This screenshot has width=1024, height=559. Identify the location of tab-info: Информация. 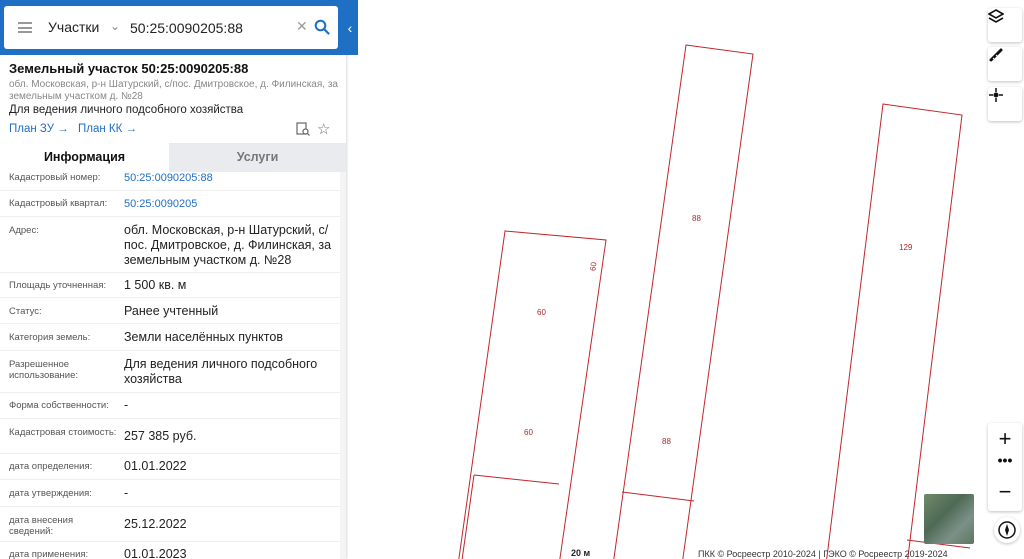
(84, 158).